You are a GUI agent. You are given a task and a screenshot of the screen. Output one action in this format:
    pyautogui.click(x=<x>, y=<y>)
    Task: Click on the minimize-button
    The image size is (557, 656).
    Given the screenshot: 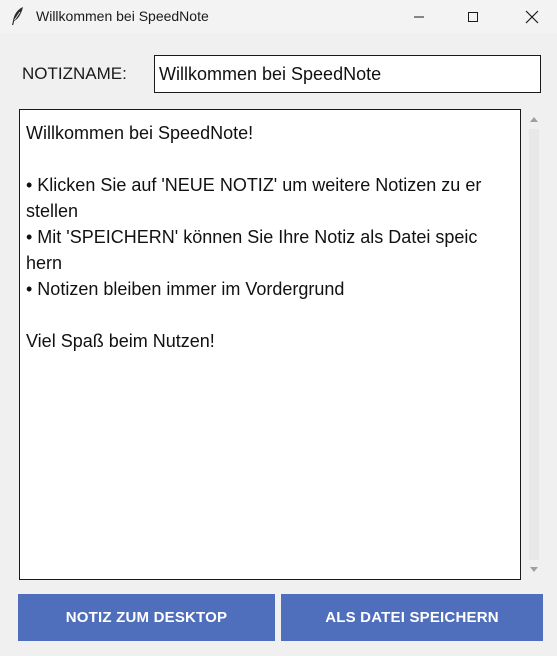 What is the action you would take?
    pyautogui.click(x=419, y=16)
    